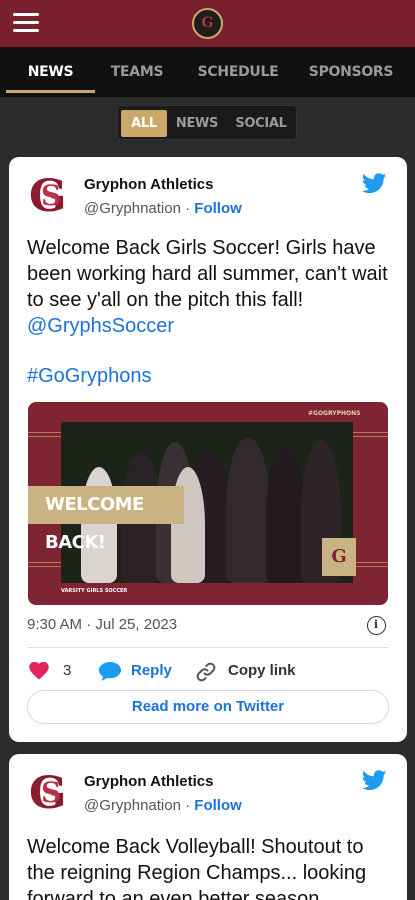 This screenshot has width=415, height=900. I want to click on main-tabs: NEWS TEAMS SCHEDULE SPONSORS, so click(207, 72).